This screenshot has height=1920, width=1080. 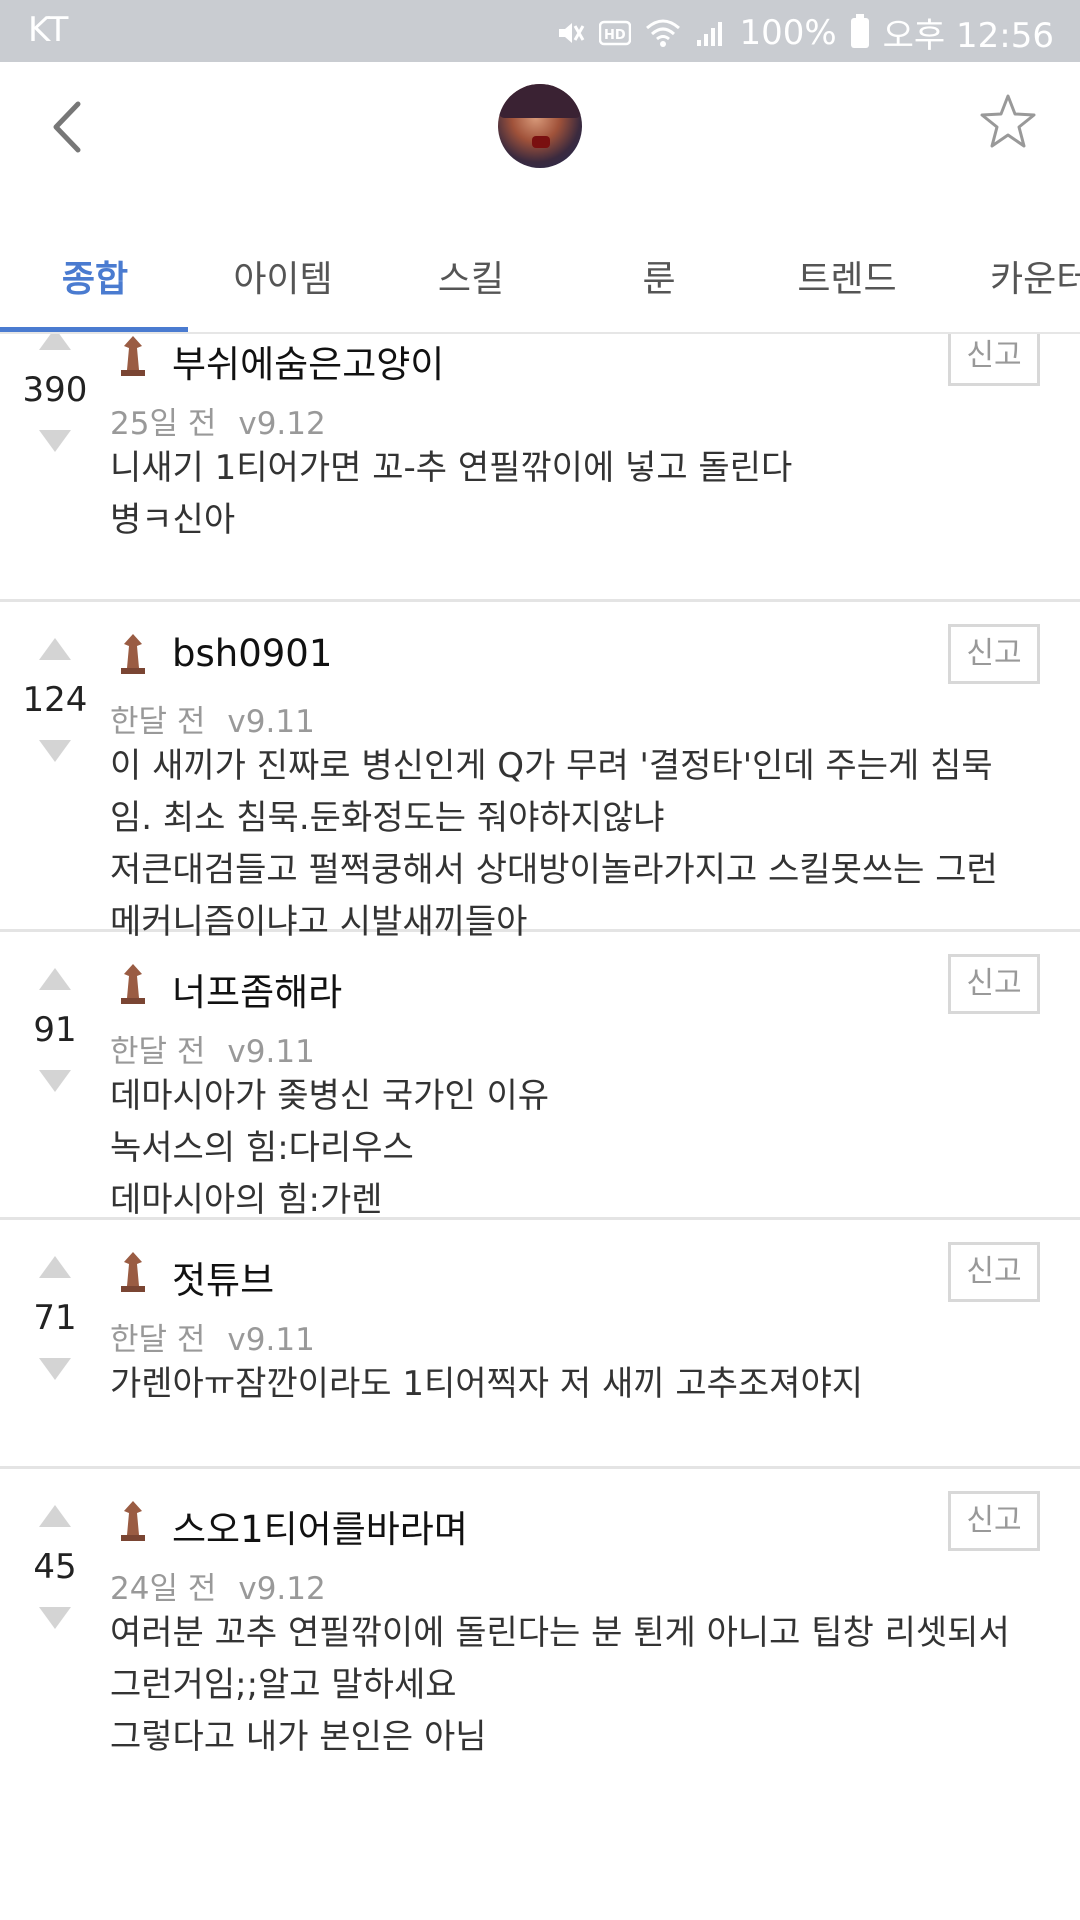 I want to click on battery-percent: 100%, so click(x=788, y=32).